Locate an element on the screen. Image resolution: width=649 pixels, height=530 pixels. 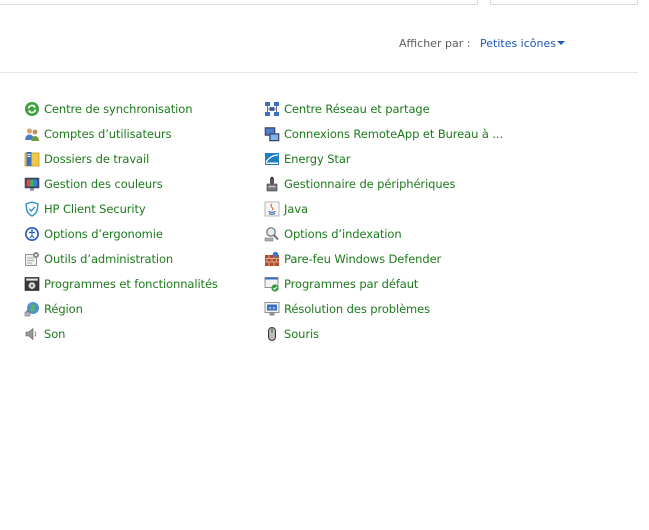
item-default-programs: Programmes par défaut is located at coordinates (384, 288).